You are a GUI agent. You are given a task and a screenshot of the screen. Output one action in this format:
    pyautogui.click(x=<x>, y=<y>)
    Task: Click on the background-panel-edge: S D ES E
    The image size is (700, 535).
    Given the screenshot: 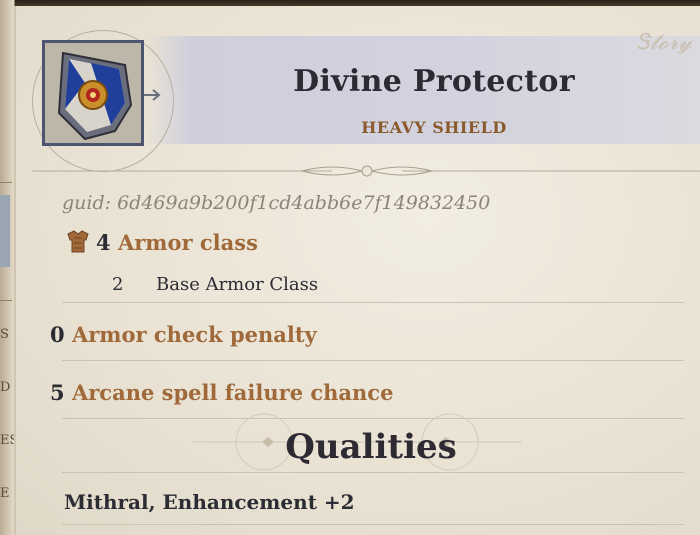 What is the action you would take?
    pyautogui.click(x=9, y=267)
    